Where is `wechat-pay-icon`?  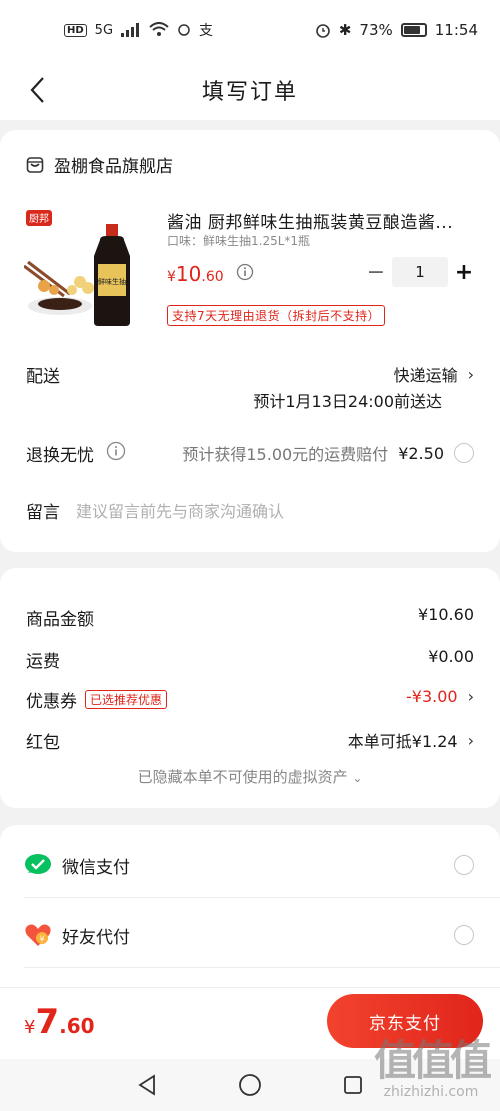
wechat-pay-icon is located at coordinates (38, 864).